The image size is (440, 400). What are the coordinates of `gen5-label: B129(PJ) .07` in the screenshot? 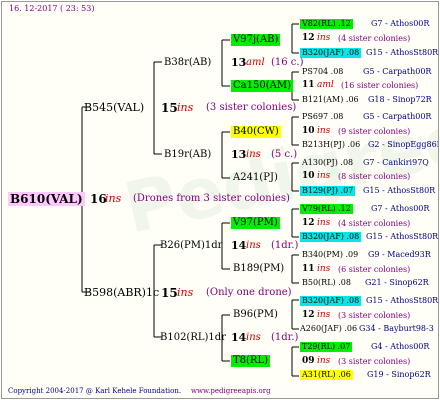 It's located at (328, 191).